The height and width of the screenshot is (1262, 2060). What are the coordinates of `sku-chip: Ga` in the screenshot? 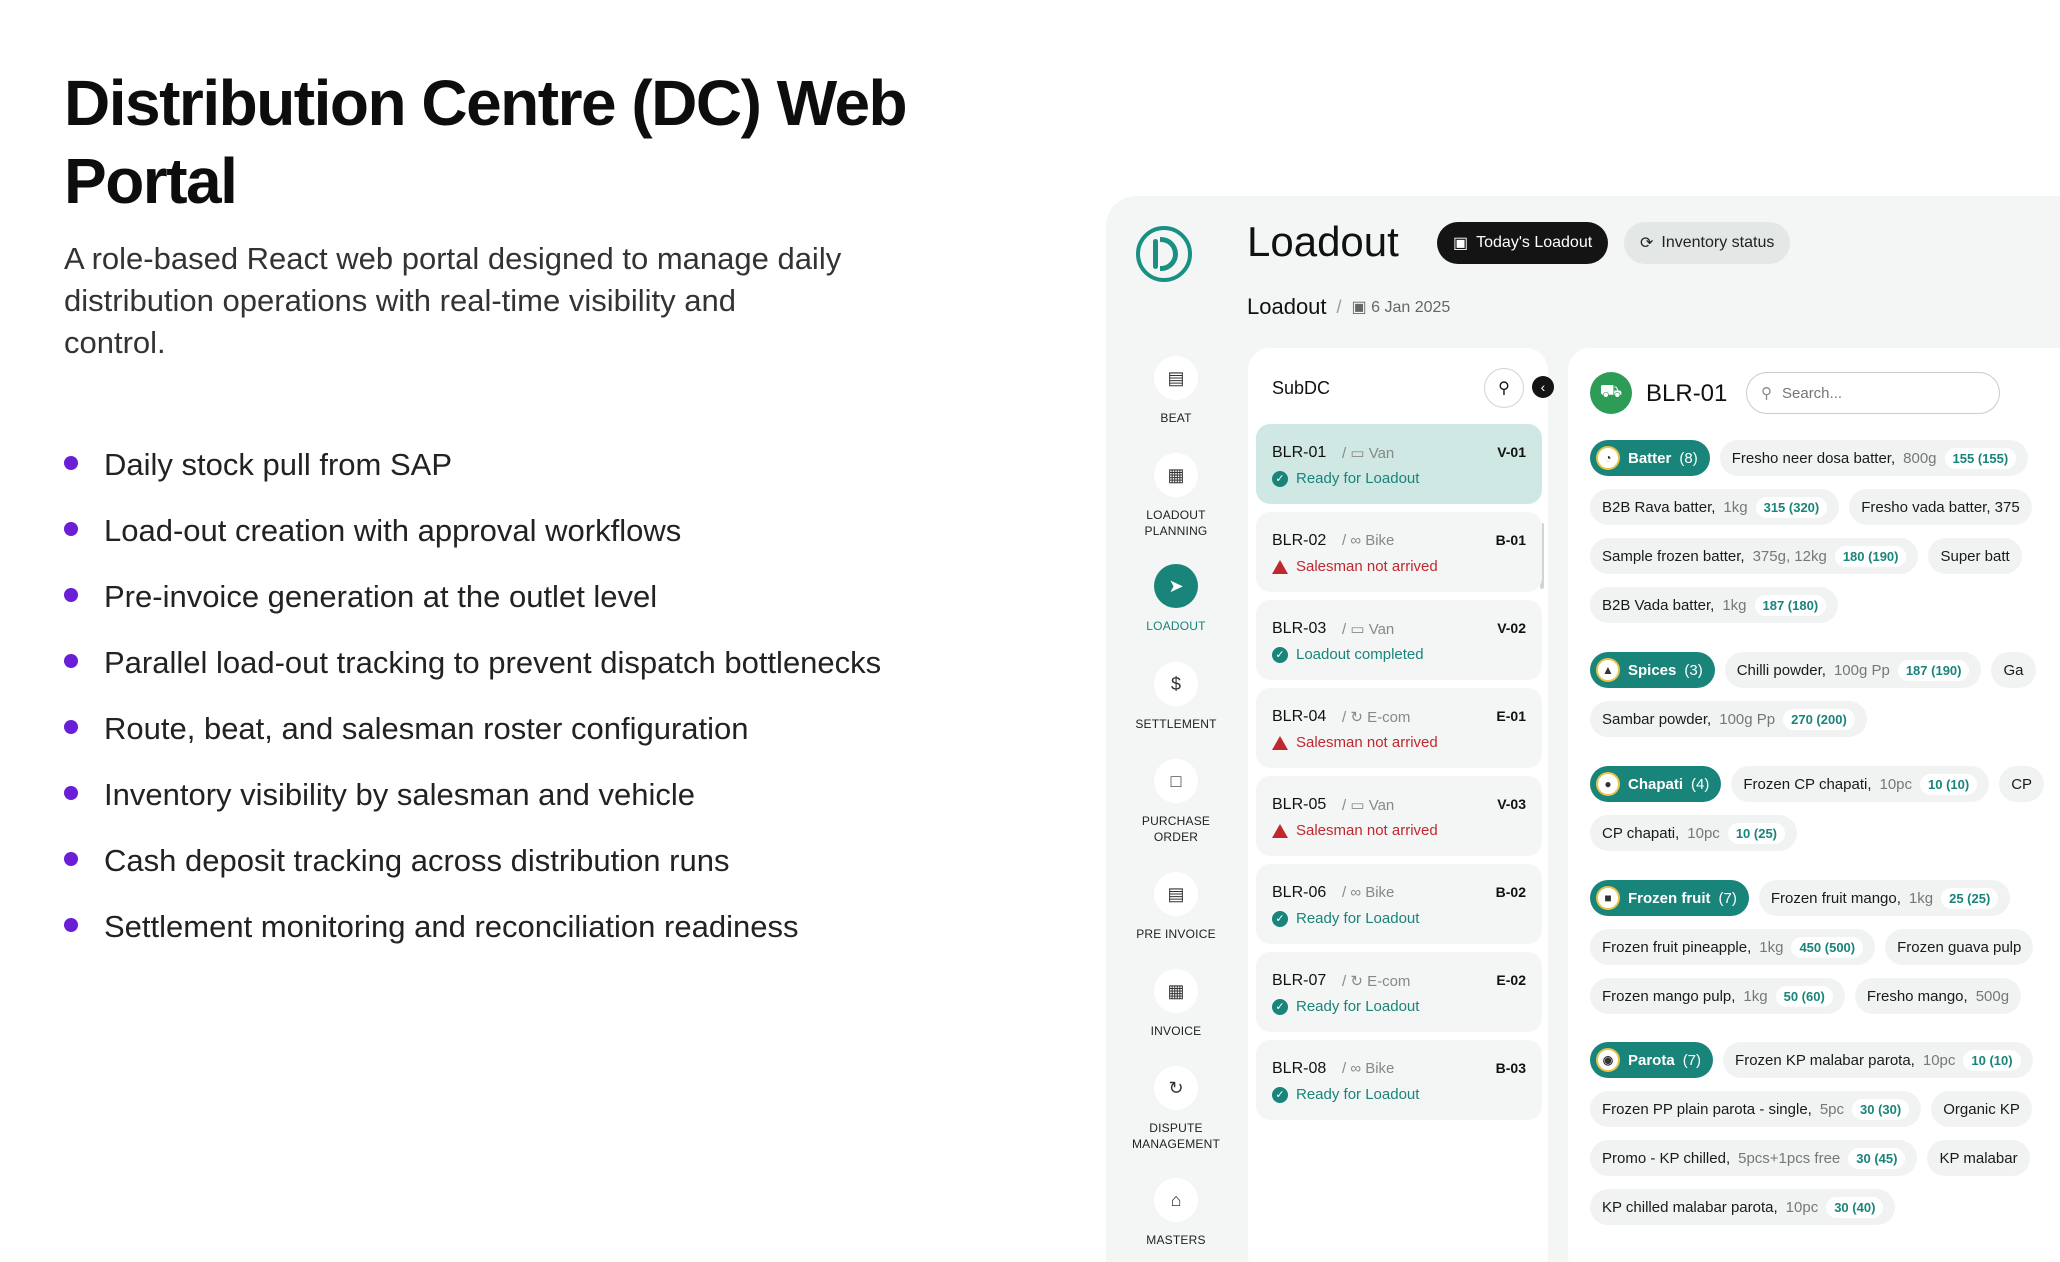 It's located at (2013, 670).